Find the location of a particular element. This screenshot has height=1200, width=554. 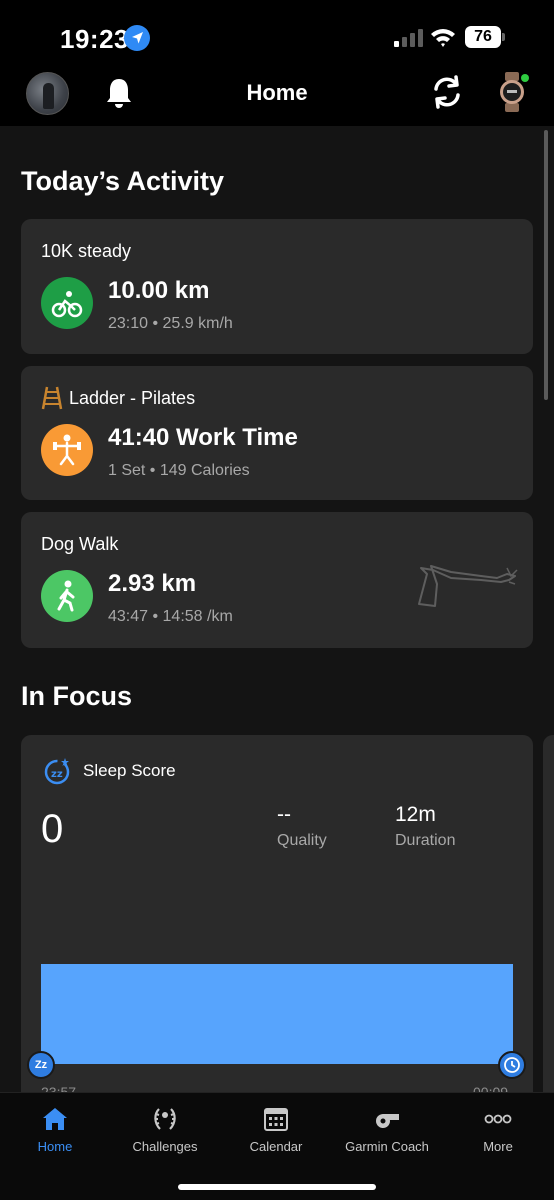

activity-work-time: 41:40 Work Time is located at coordinates (203, 437).